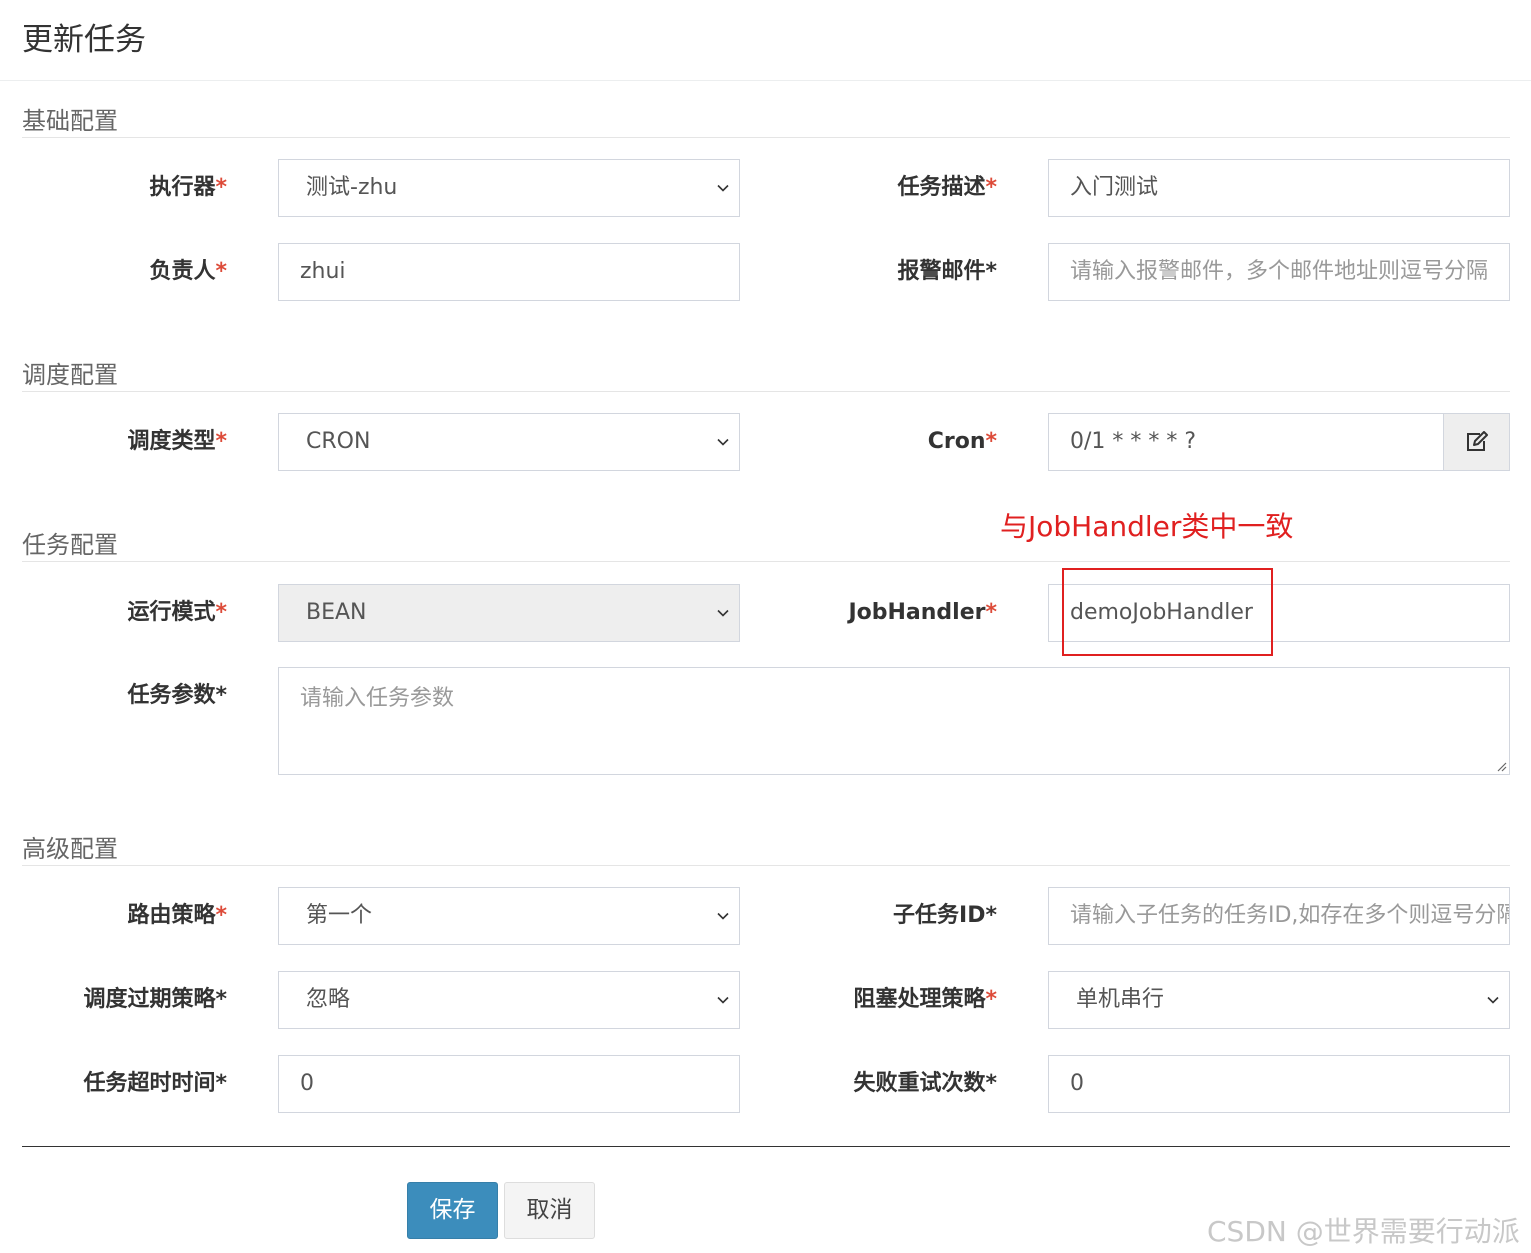 The image size is (1531, 1253). What do you see at coordinates (155, 999) in the screenshot?
I see `misfire-strategy-label: 调度过期策略*` at bounding box center [155, 999].